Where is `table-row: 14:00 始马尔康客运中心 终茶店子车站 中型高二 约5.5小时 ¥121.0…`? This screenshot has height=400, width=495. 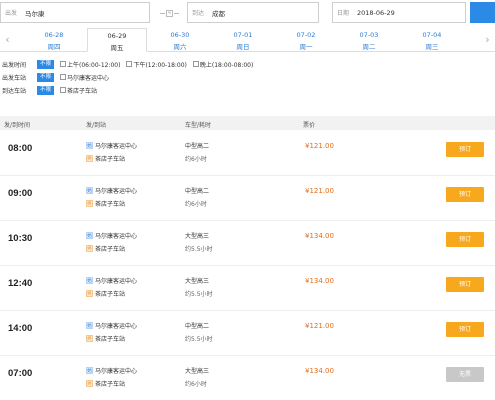
table-row: 14:00 始马尔康客运中心 终茶店子车站 中型高二 约5.5小时 ¥121.0… is located at coordinates (247, 333).